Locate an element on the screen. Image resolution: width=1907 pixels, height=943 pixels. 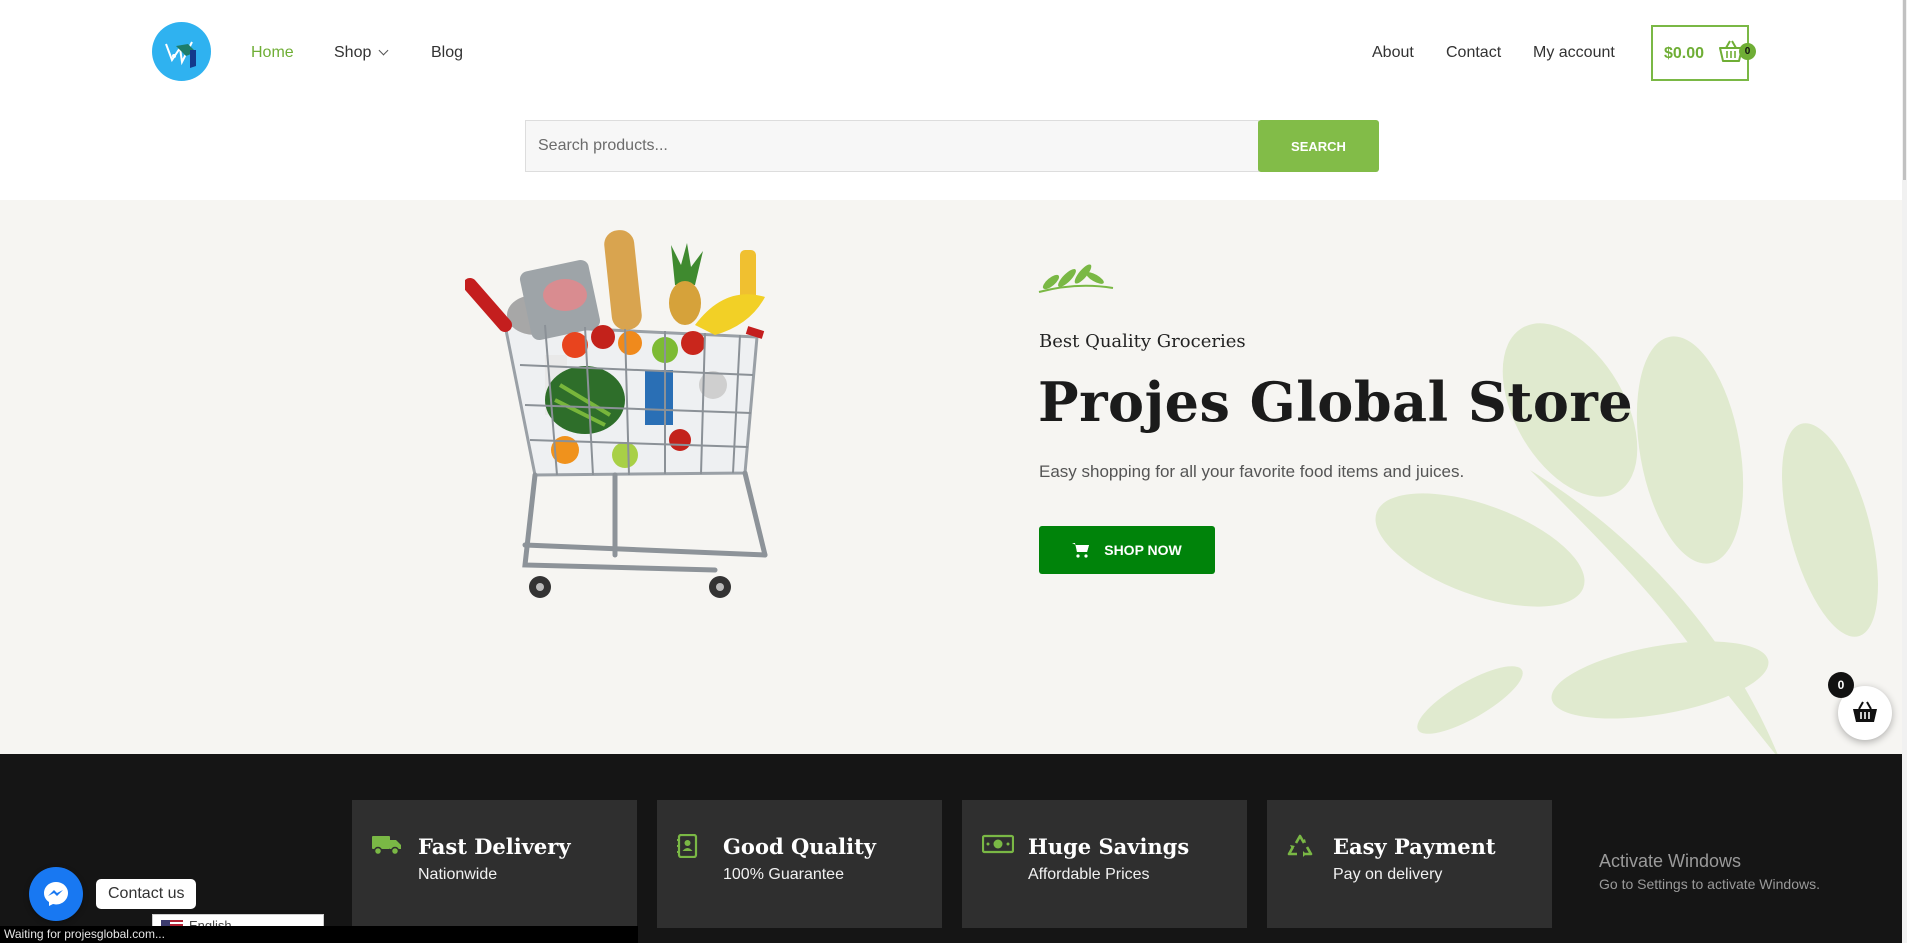
leaf-decoration is located at coordinates (1626, 538).